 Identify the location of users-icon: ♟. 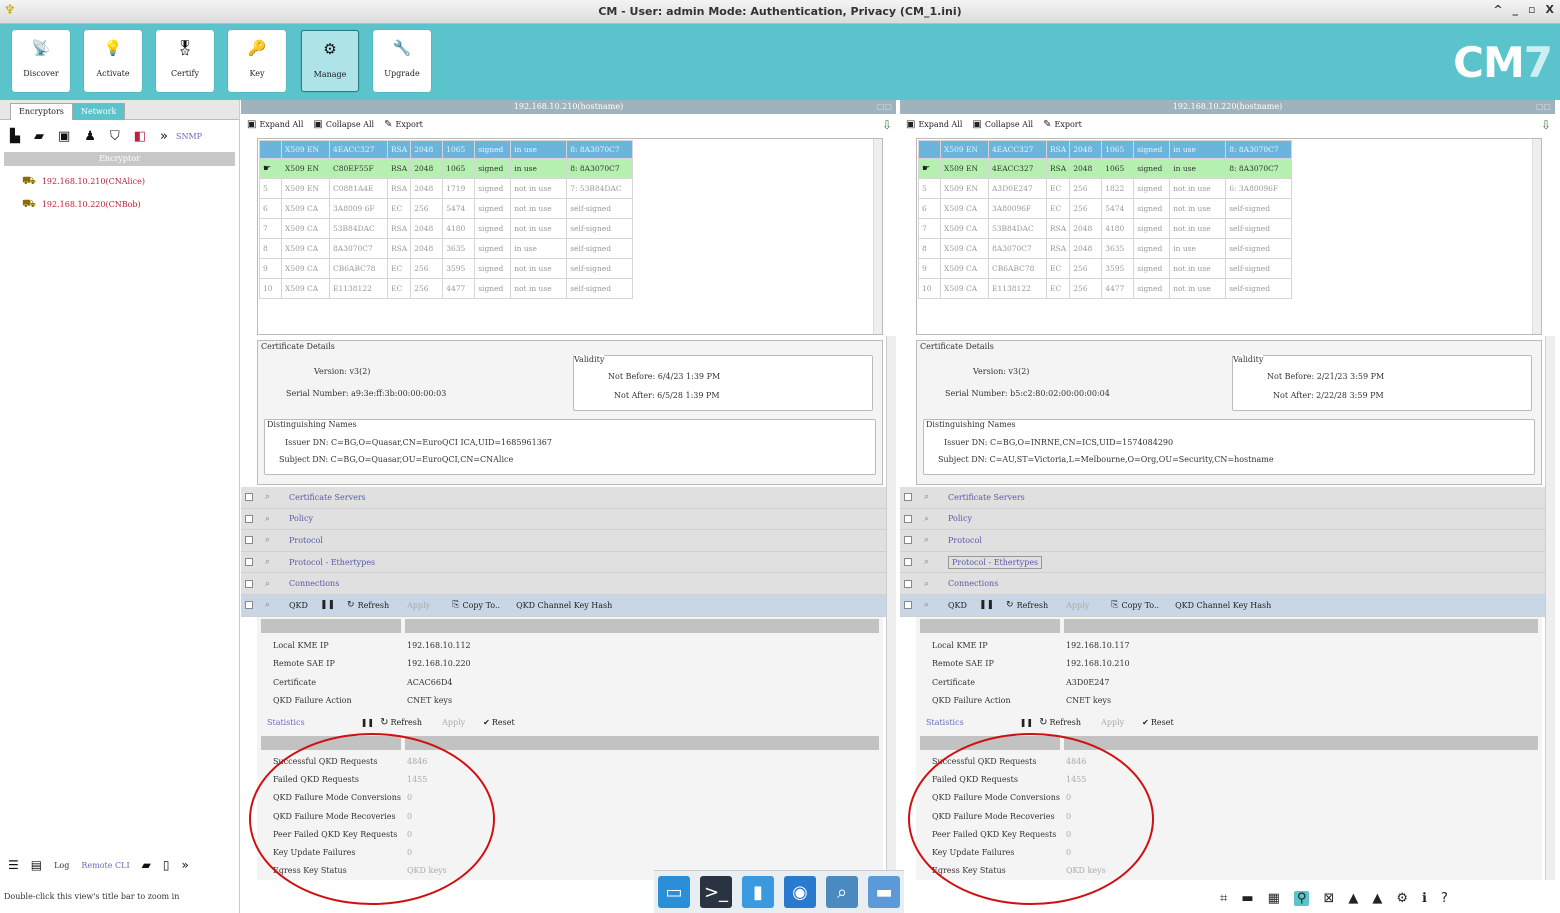
(90, 136).